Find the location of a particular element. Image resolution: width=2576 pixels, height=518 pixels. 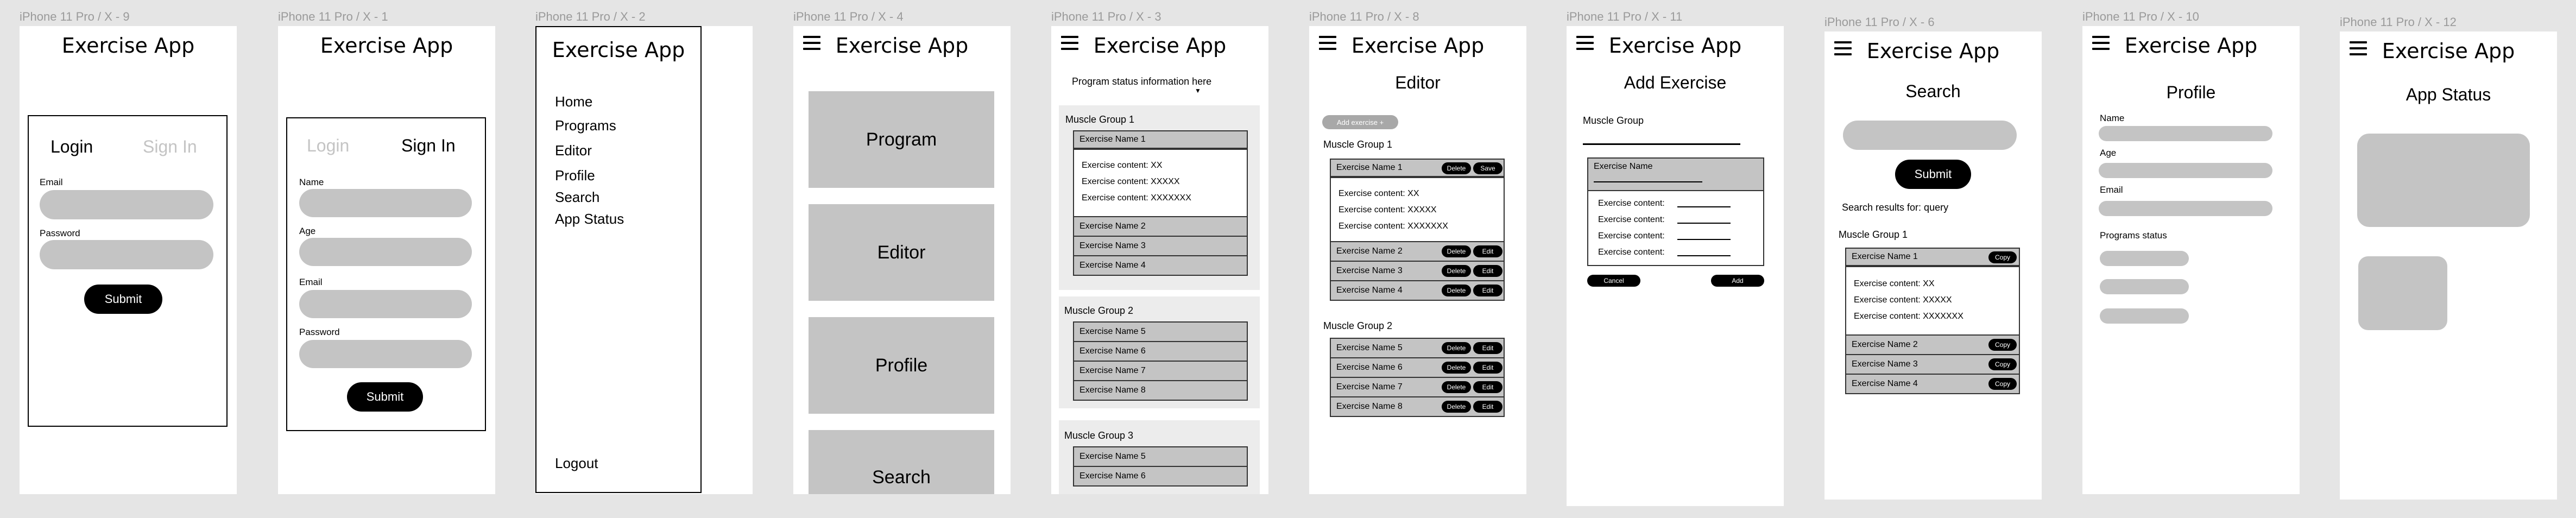

muscle-group-title: Muscle Group 2 is located at coordinates (1358, 326).